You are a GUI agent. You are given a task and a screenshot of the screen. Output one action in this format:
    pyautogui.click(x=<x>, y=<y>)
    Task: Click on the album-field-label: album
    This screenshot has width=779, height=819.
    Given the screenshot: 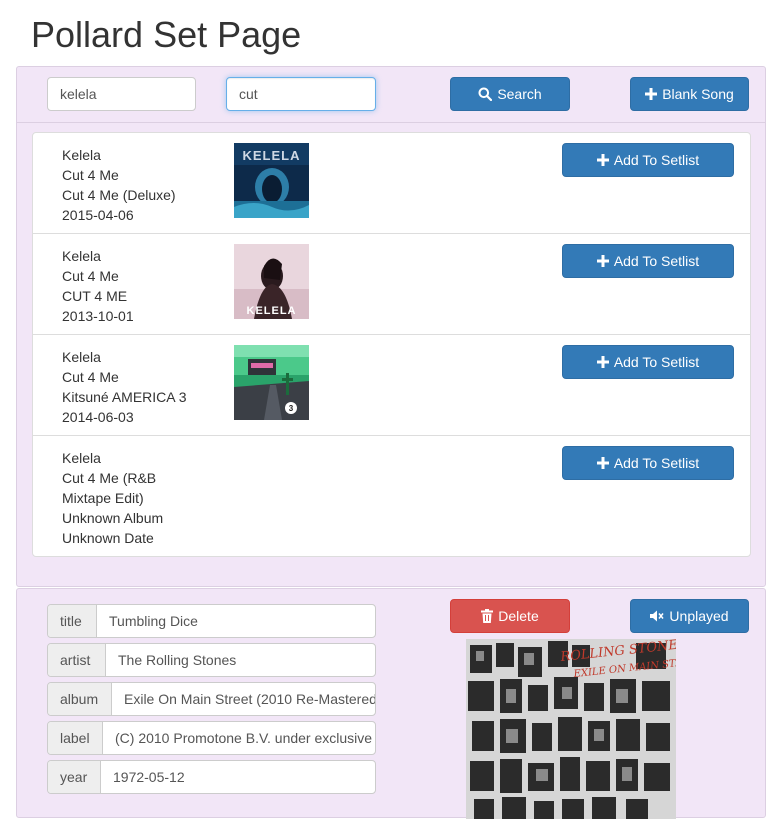 What is the action you would take?
    pyautogui.click(x=80, y=699)
    